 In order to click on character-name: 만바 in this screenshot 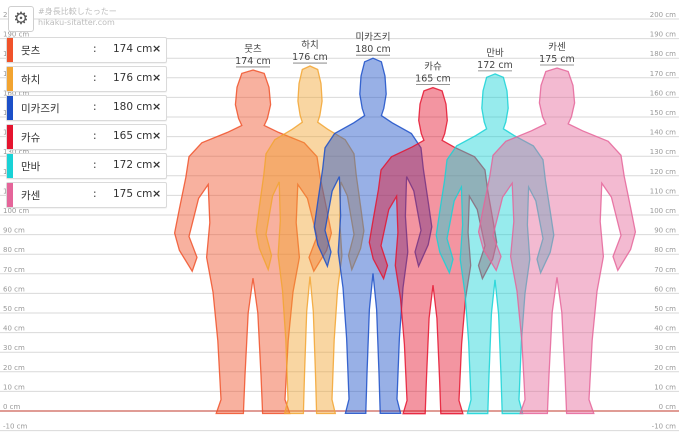, I will do `click(30, 166)`.